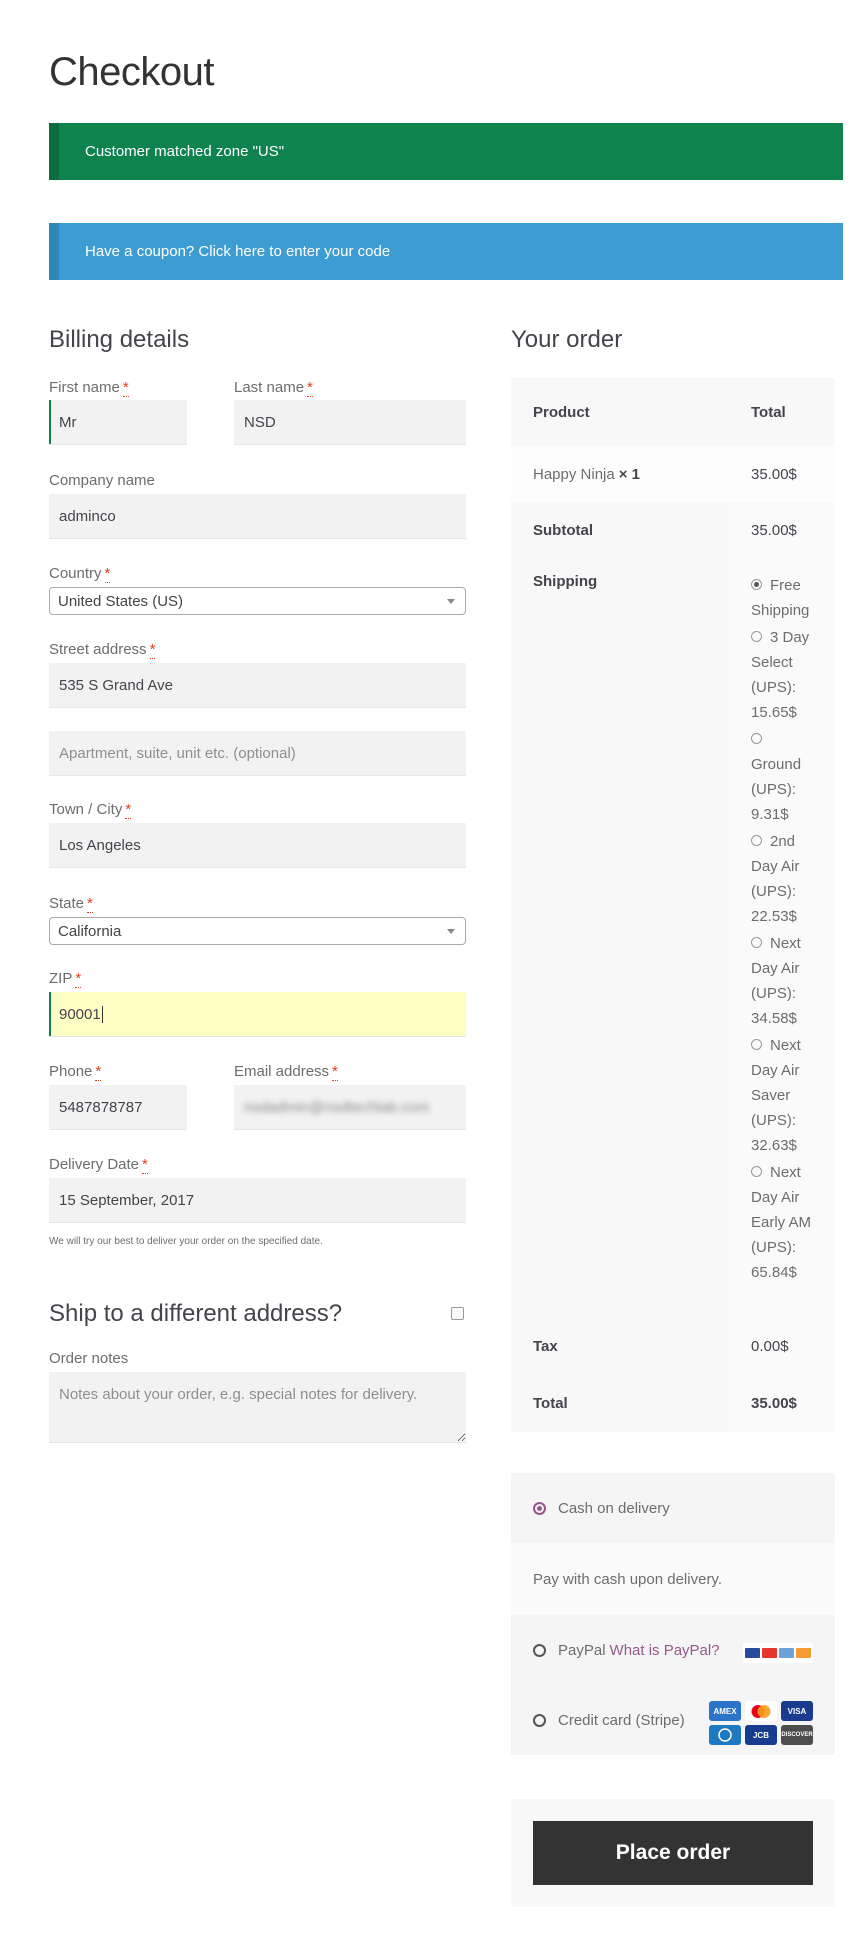 The height and width of the screenshot is (1944, 865). What do you see at coordinates (782, 530) in the screenshot?
I see `subtotal-value: 35.00$` at bounding box center [782, 530].